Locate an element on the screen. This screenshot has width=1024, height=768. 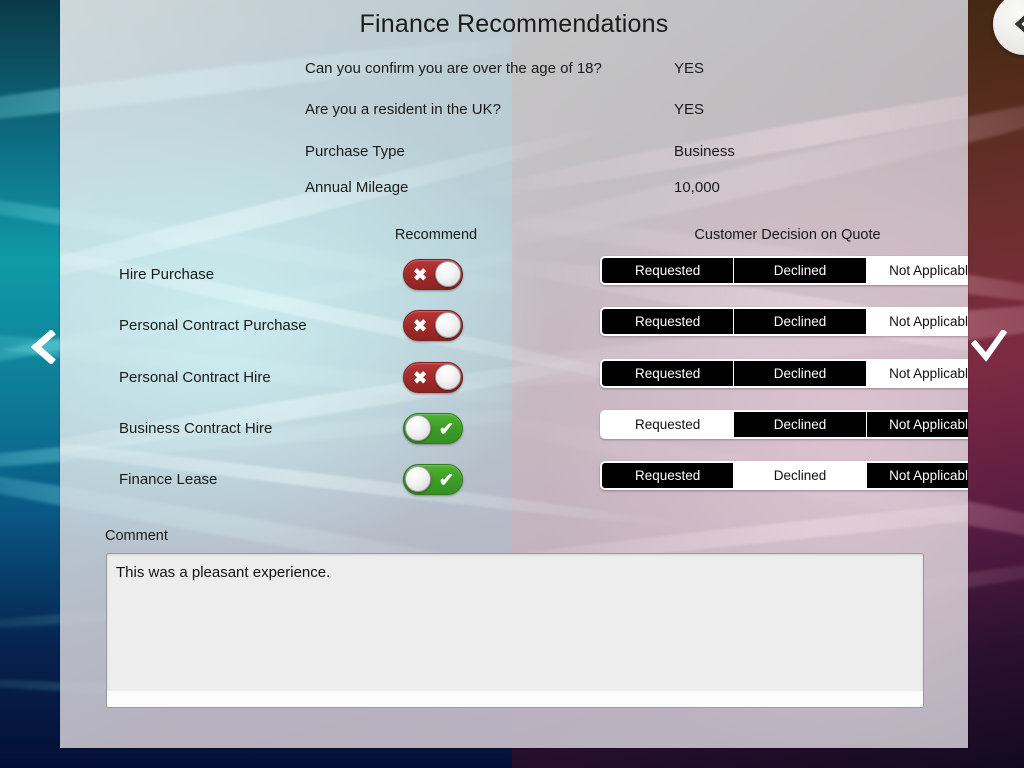
check-icon is located at coordinates (989, 345).